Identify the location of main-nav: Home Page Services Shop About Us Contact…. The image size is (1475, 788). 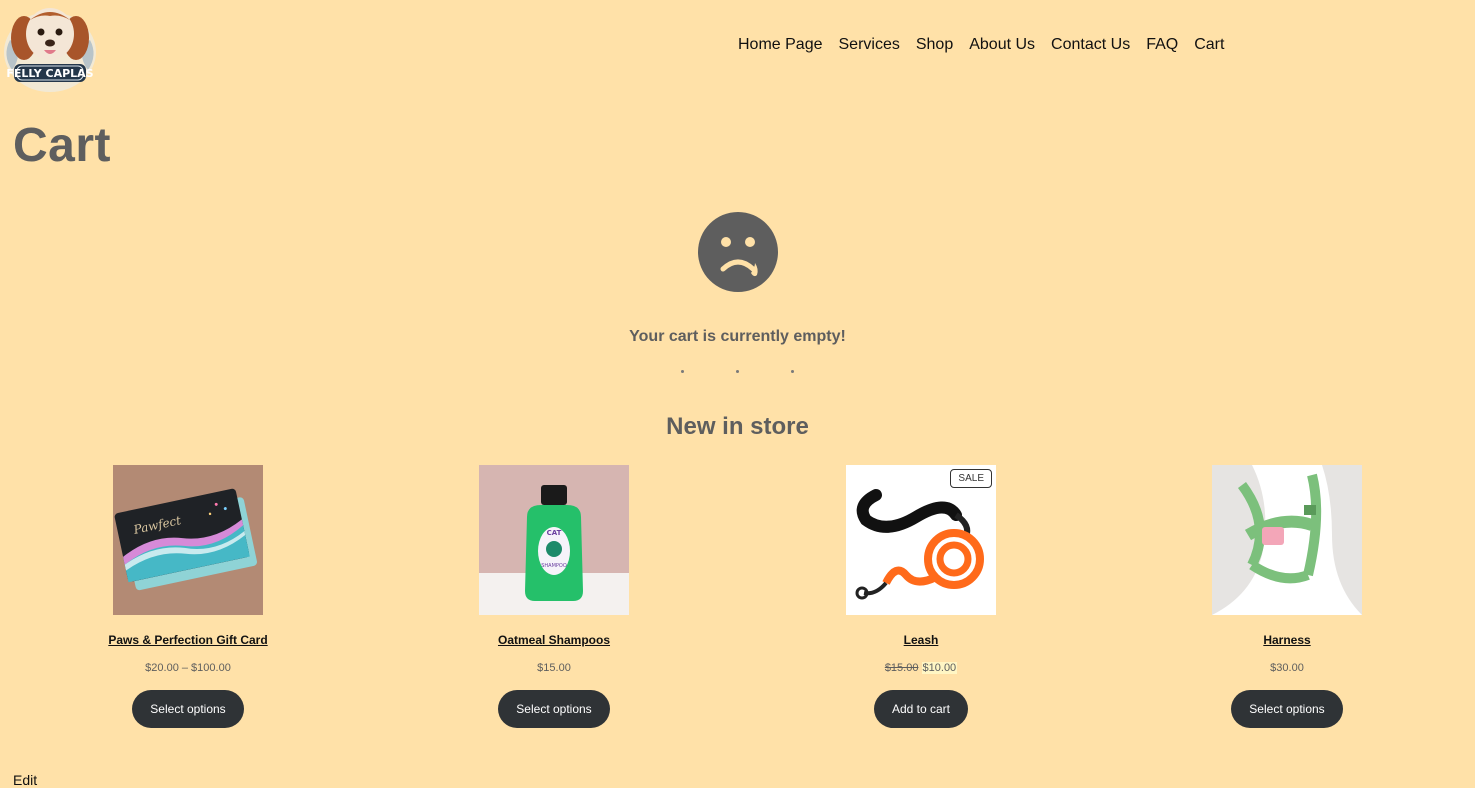
(981, 45).